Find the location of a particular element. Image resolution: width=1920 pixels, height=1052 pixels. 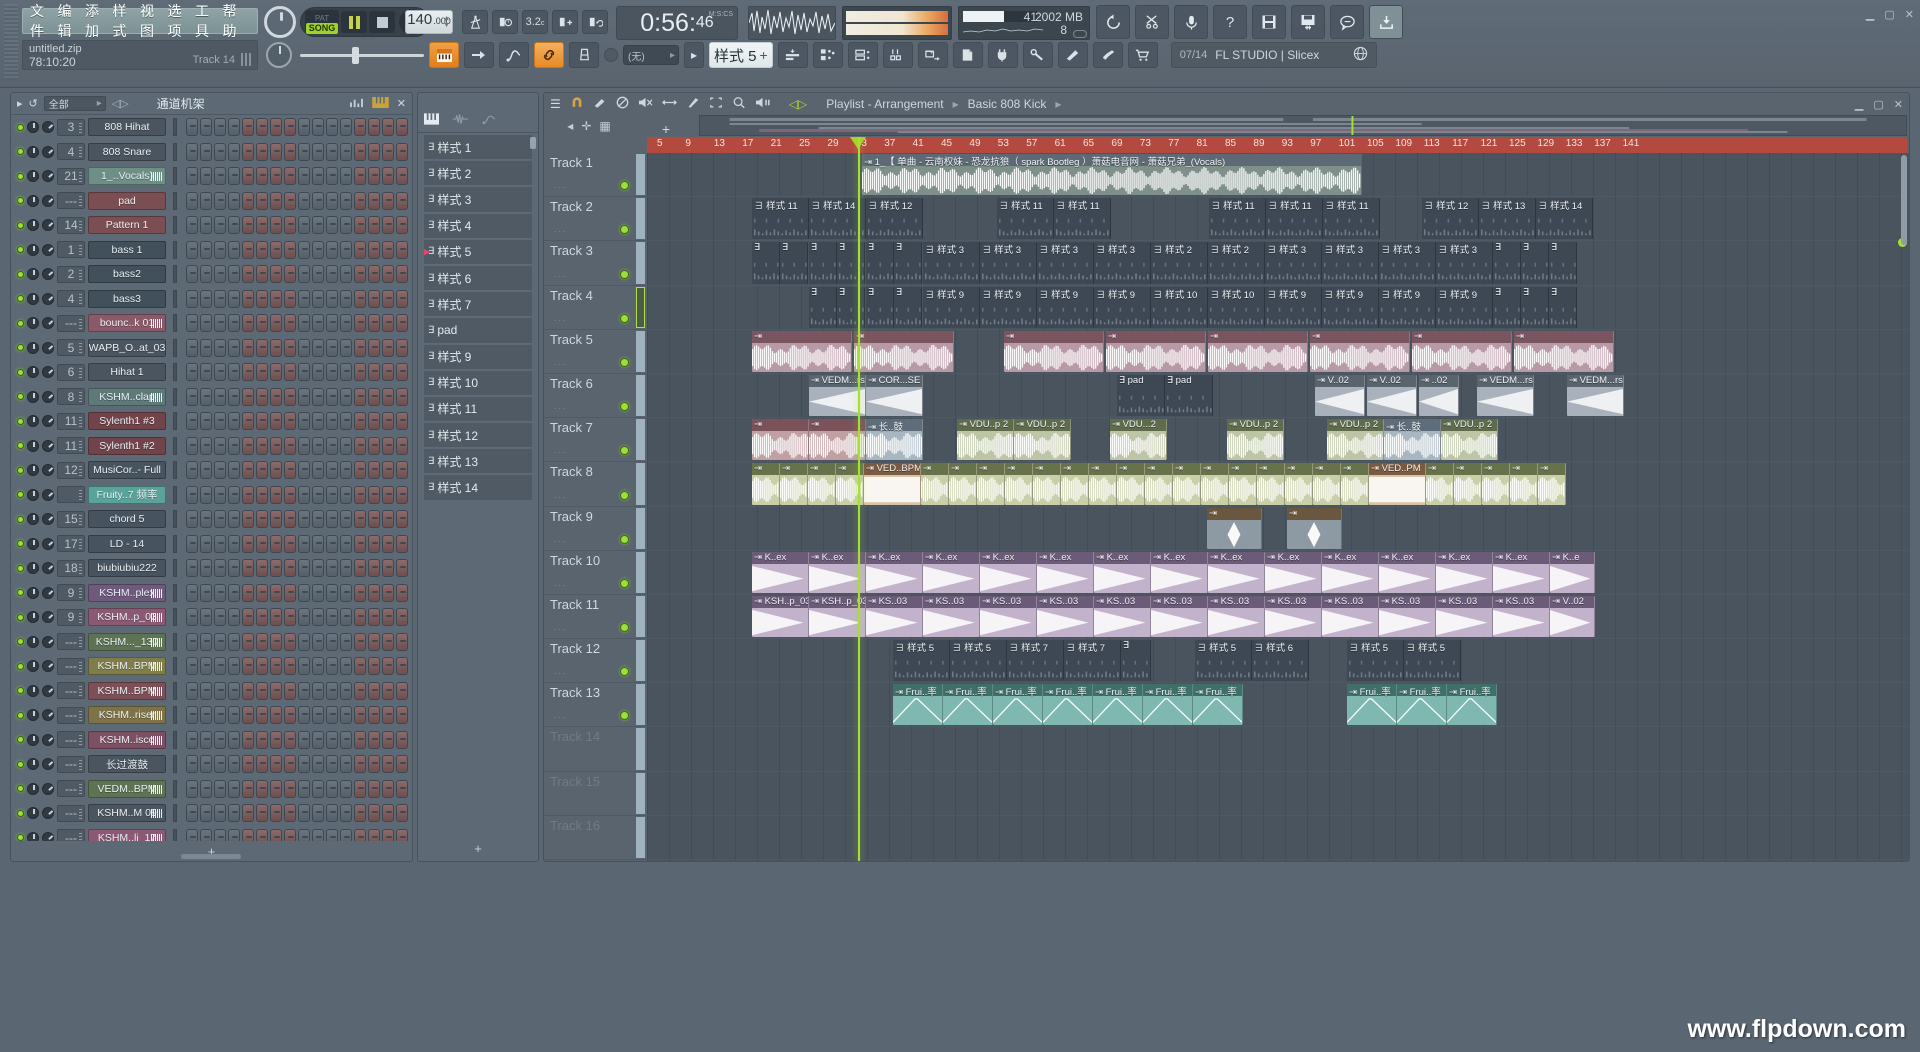

mixer-window-icon is located at coordinates (862, 55).